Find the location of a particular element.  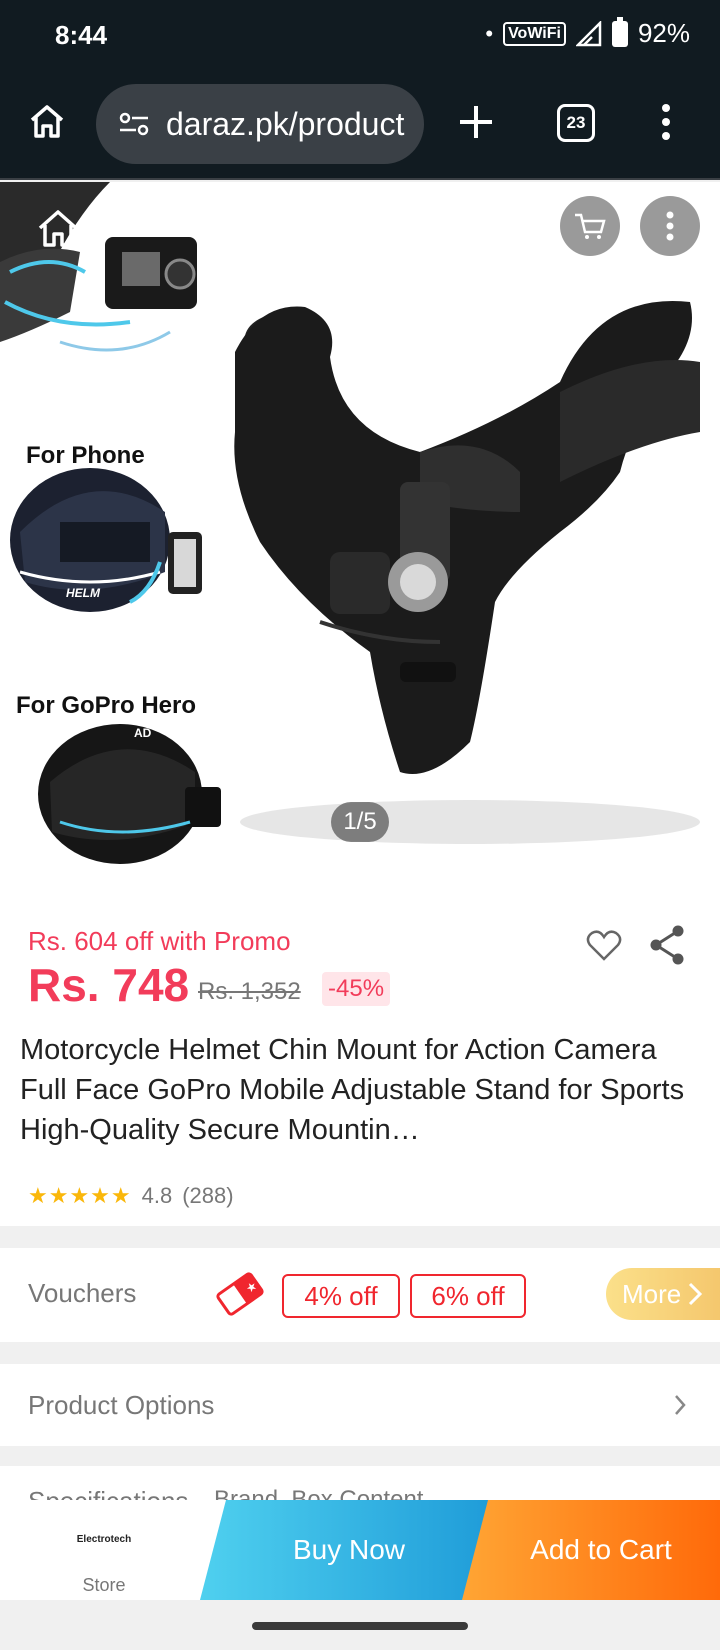

url-bar: daraz.pk/product is located at coordinates (260, 124).